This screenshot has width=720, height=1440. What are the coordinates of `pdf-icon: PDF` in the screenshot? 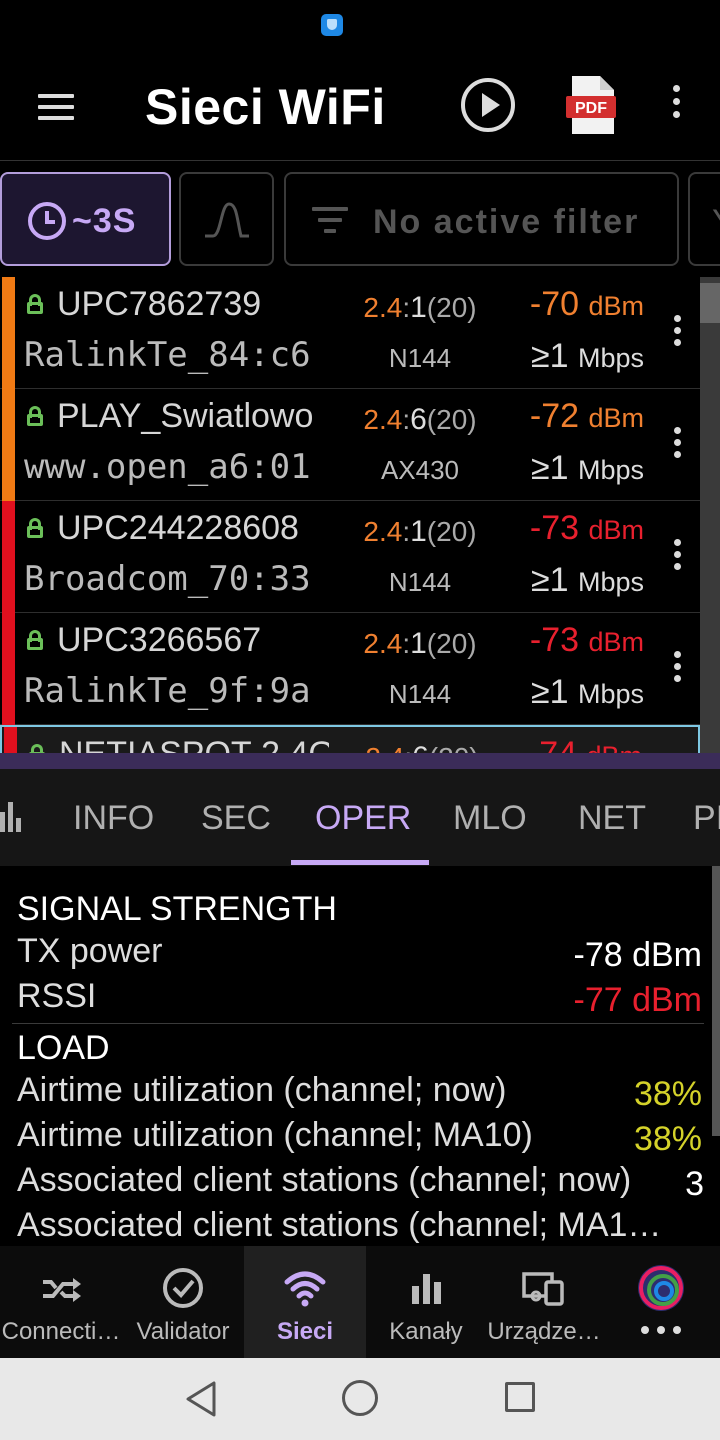 It's located at (592, 105).